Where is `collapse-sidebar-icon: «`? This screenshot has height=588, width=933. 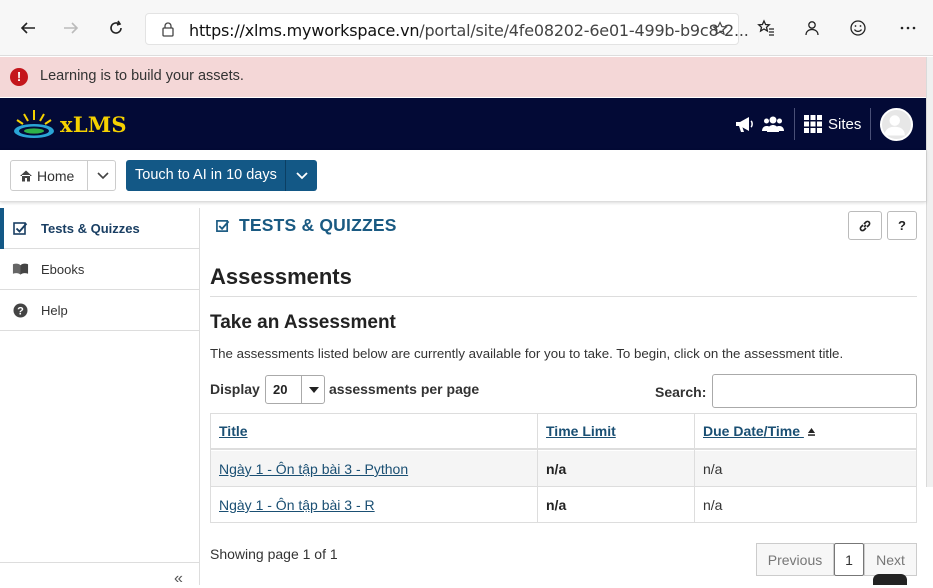
collapse-sidebar-icon: « is located at coordinates (178, 579).